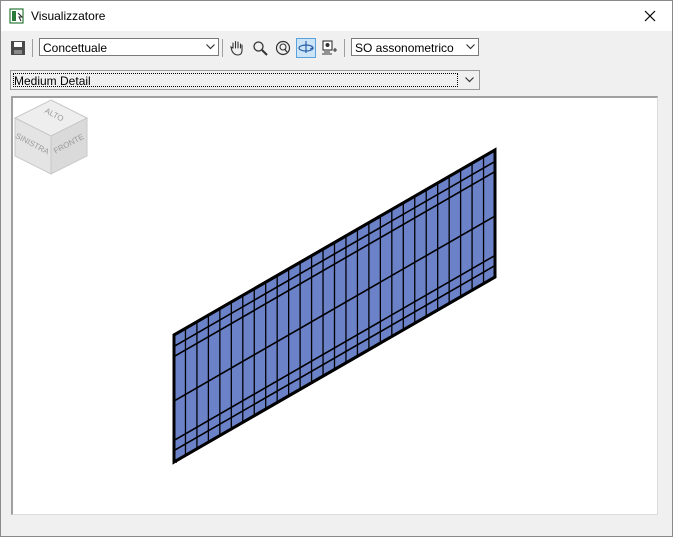  I want to click on zoom-icon, so click(260, 48).